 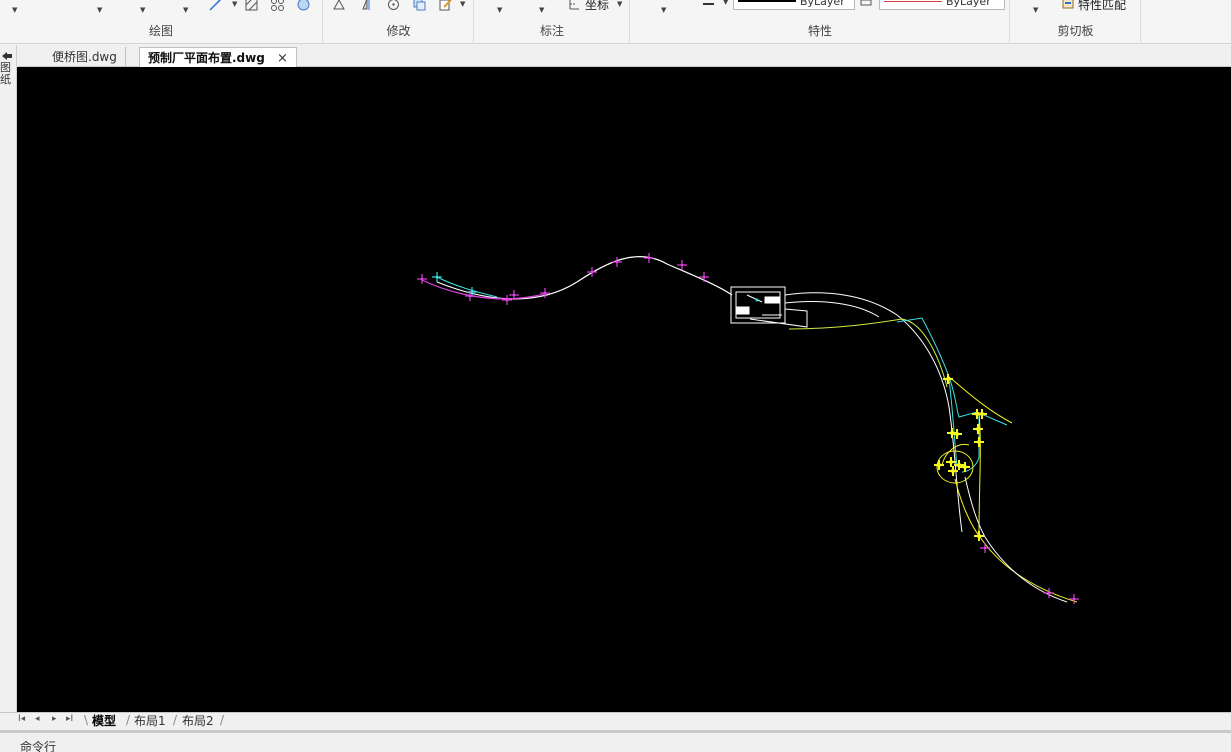 I want to click on match-properties-icon, so click(x=1068, y=5).